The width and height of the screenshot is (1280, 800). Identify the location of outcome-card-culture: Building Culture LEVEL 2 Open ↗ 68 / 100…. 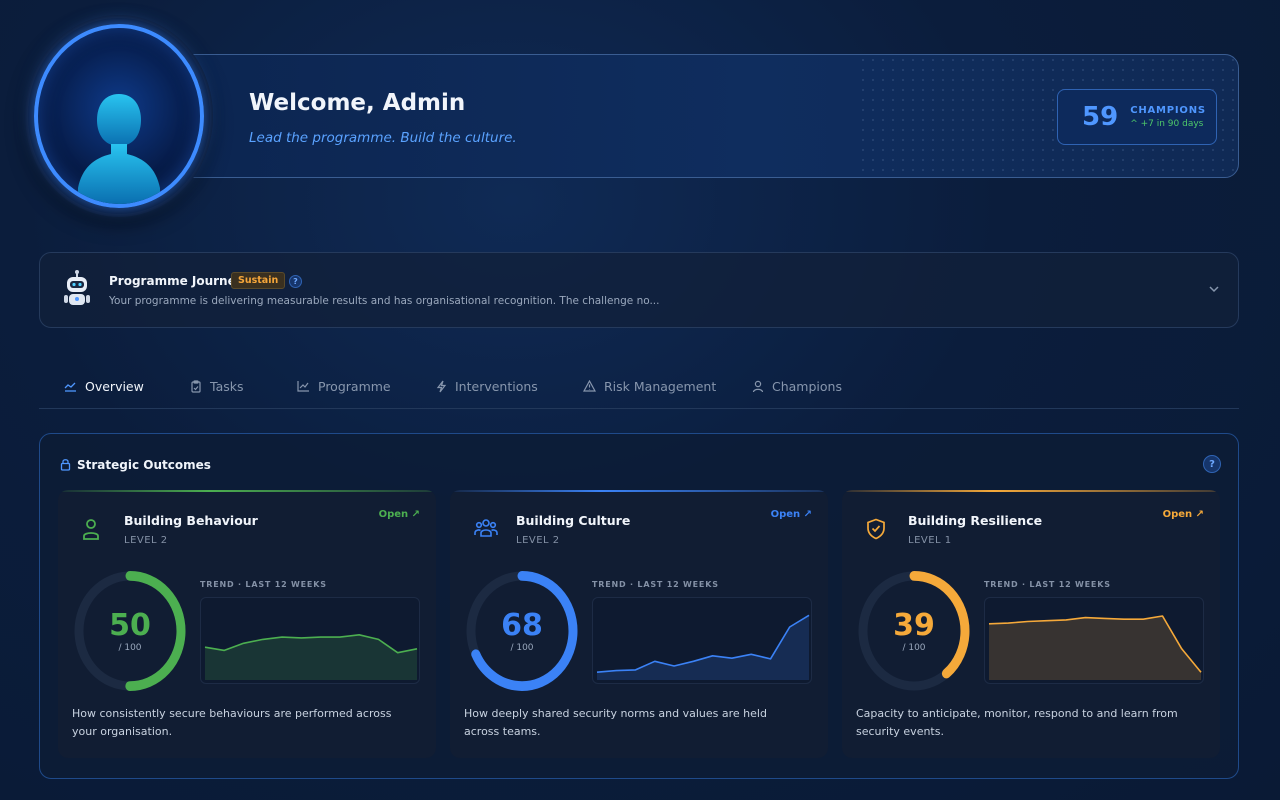
(639, 624).